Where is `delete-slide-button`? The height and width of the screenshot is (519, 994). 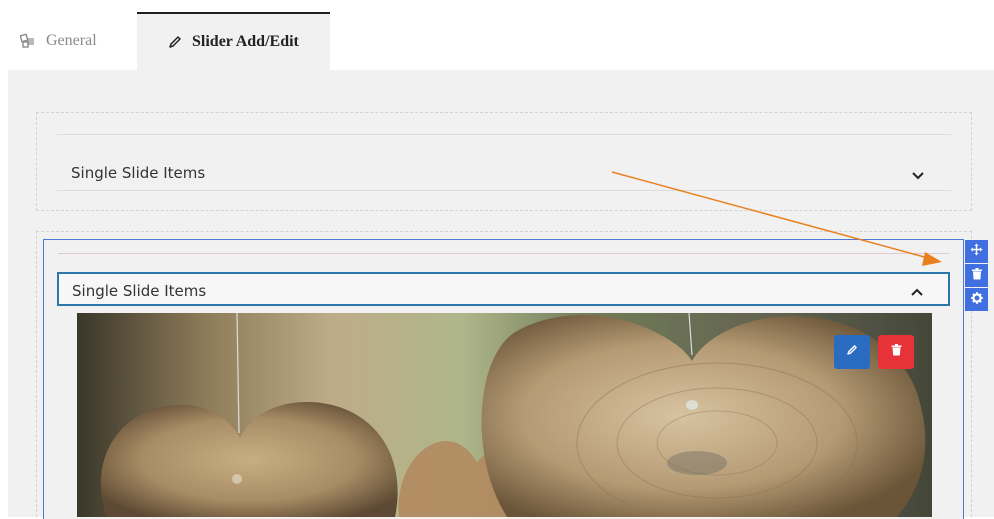 delete-slide-button is located at coordinates (896, 352).